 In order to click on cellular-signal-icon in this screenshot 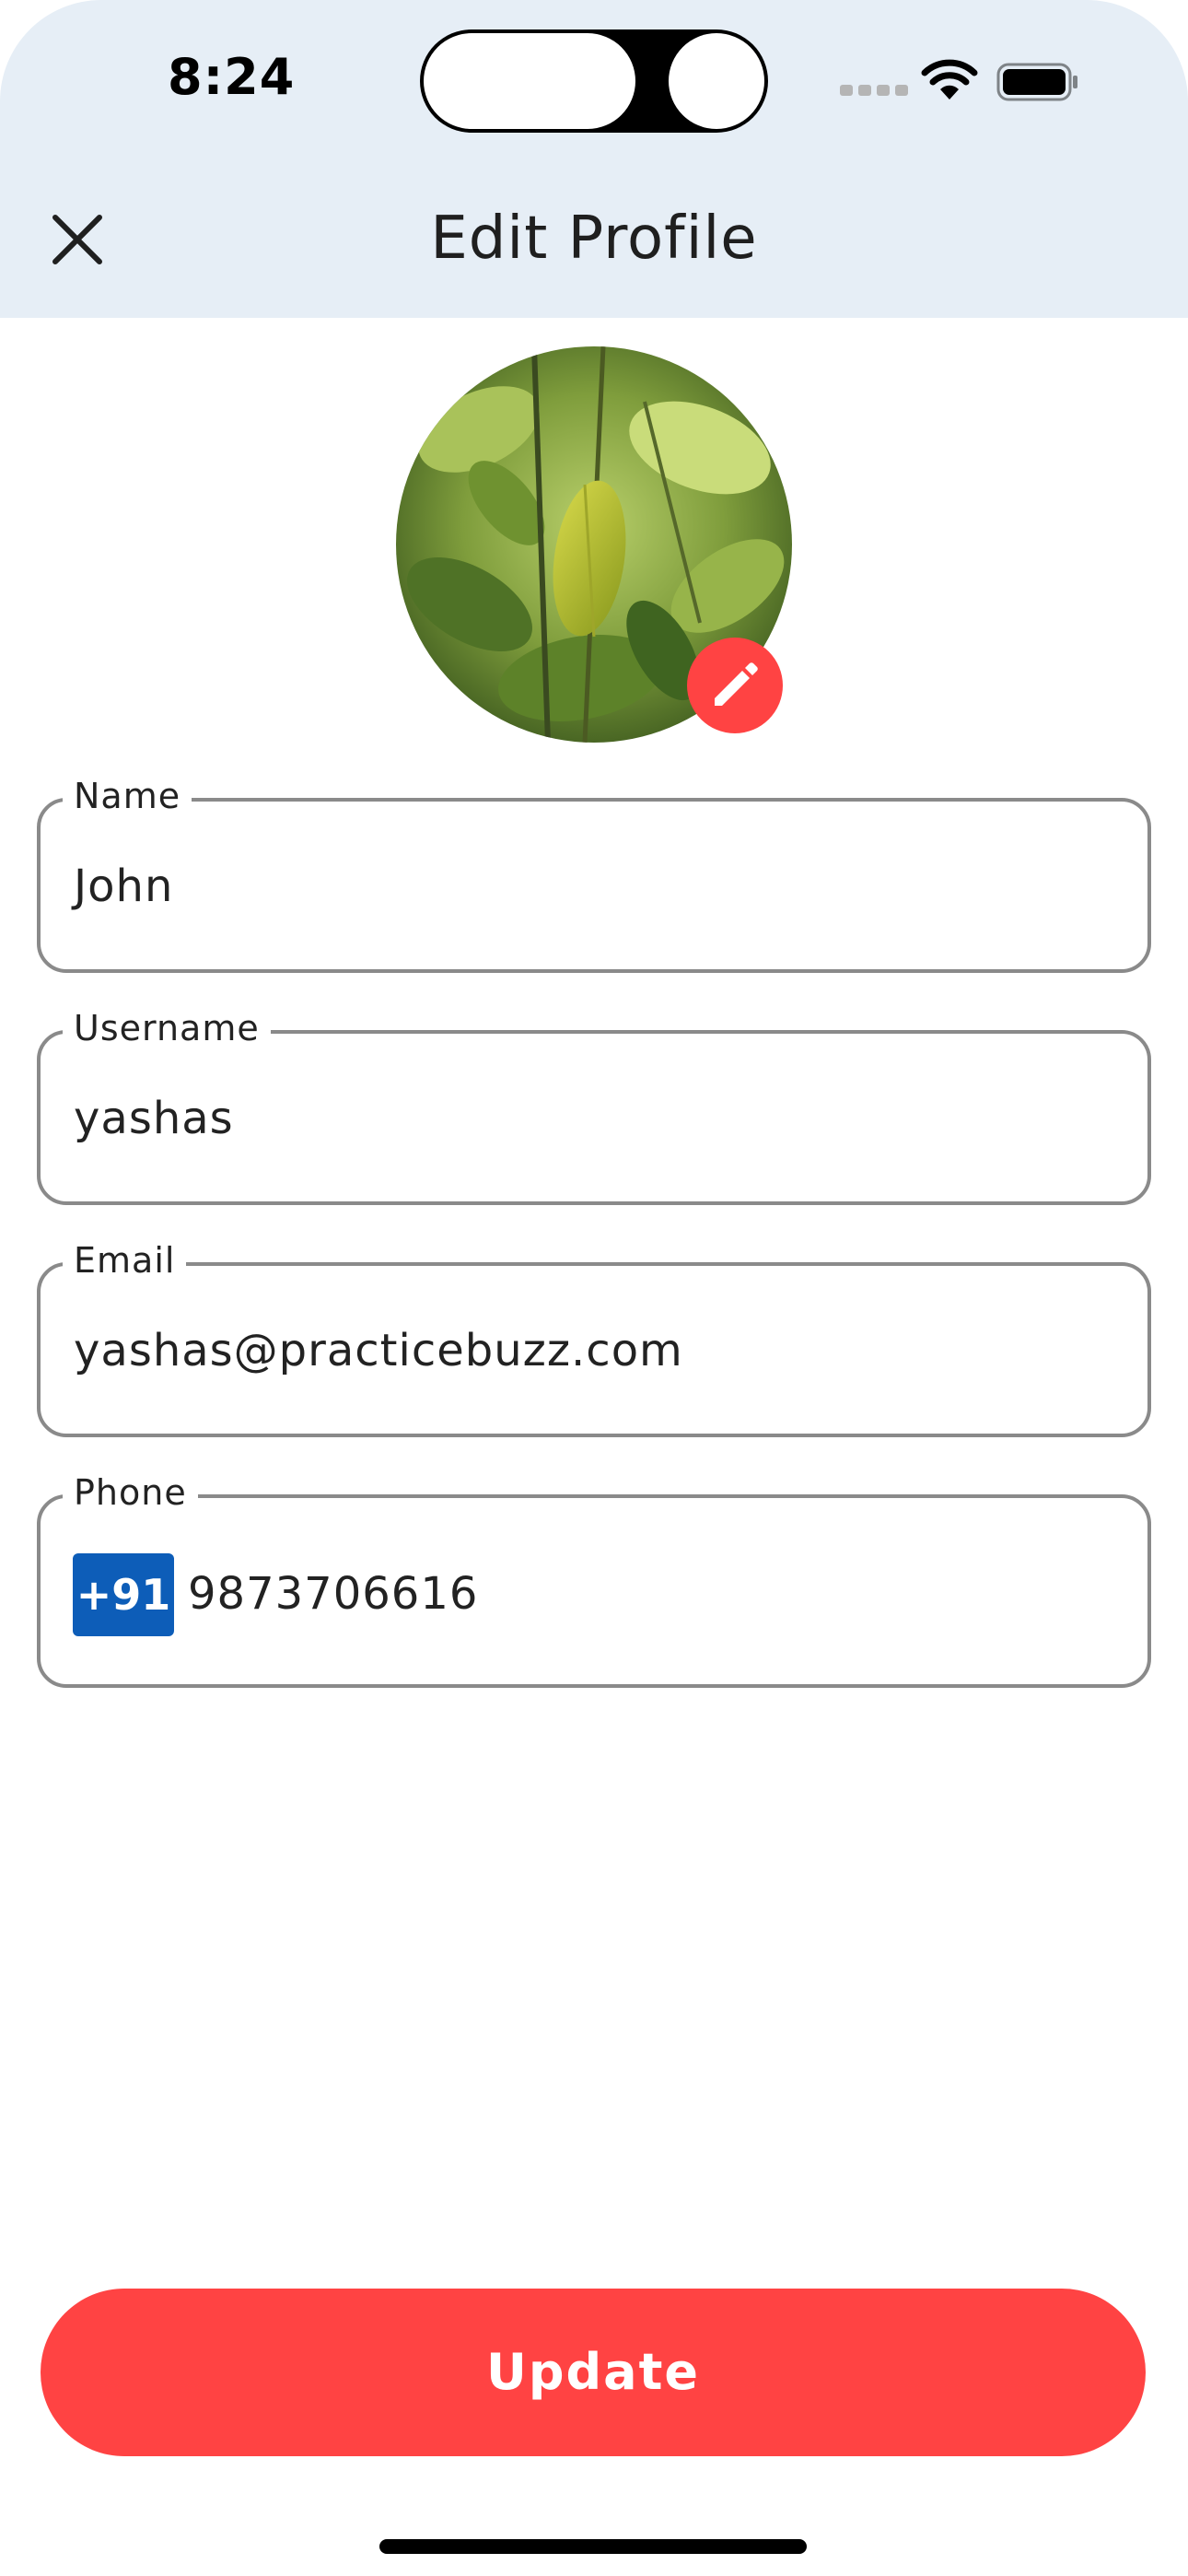, I will do `click(874, 90)`.